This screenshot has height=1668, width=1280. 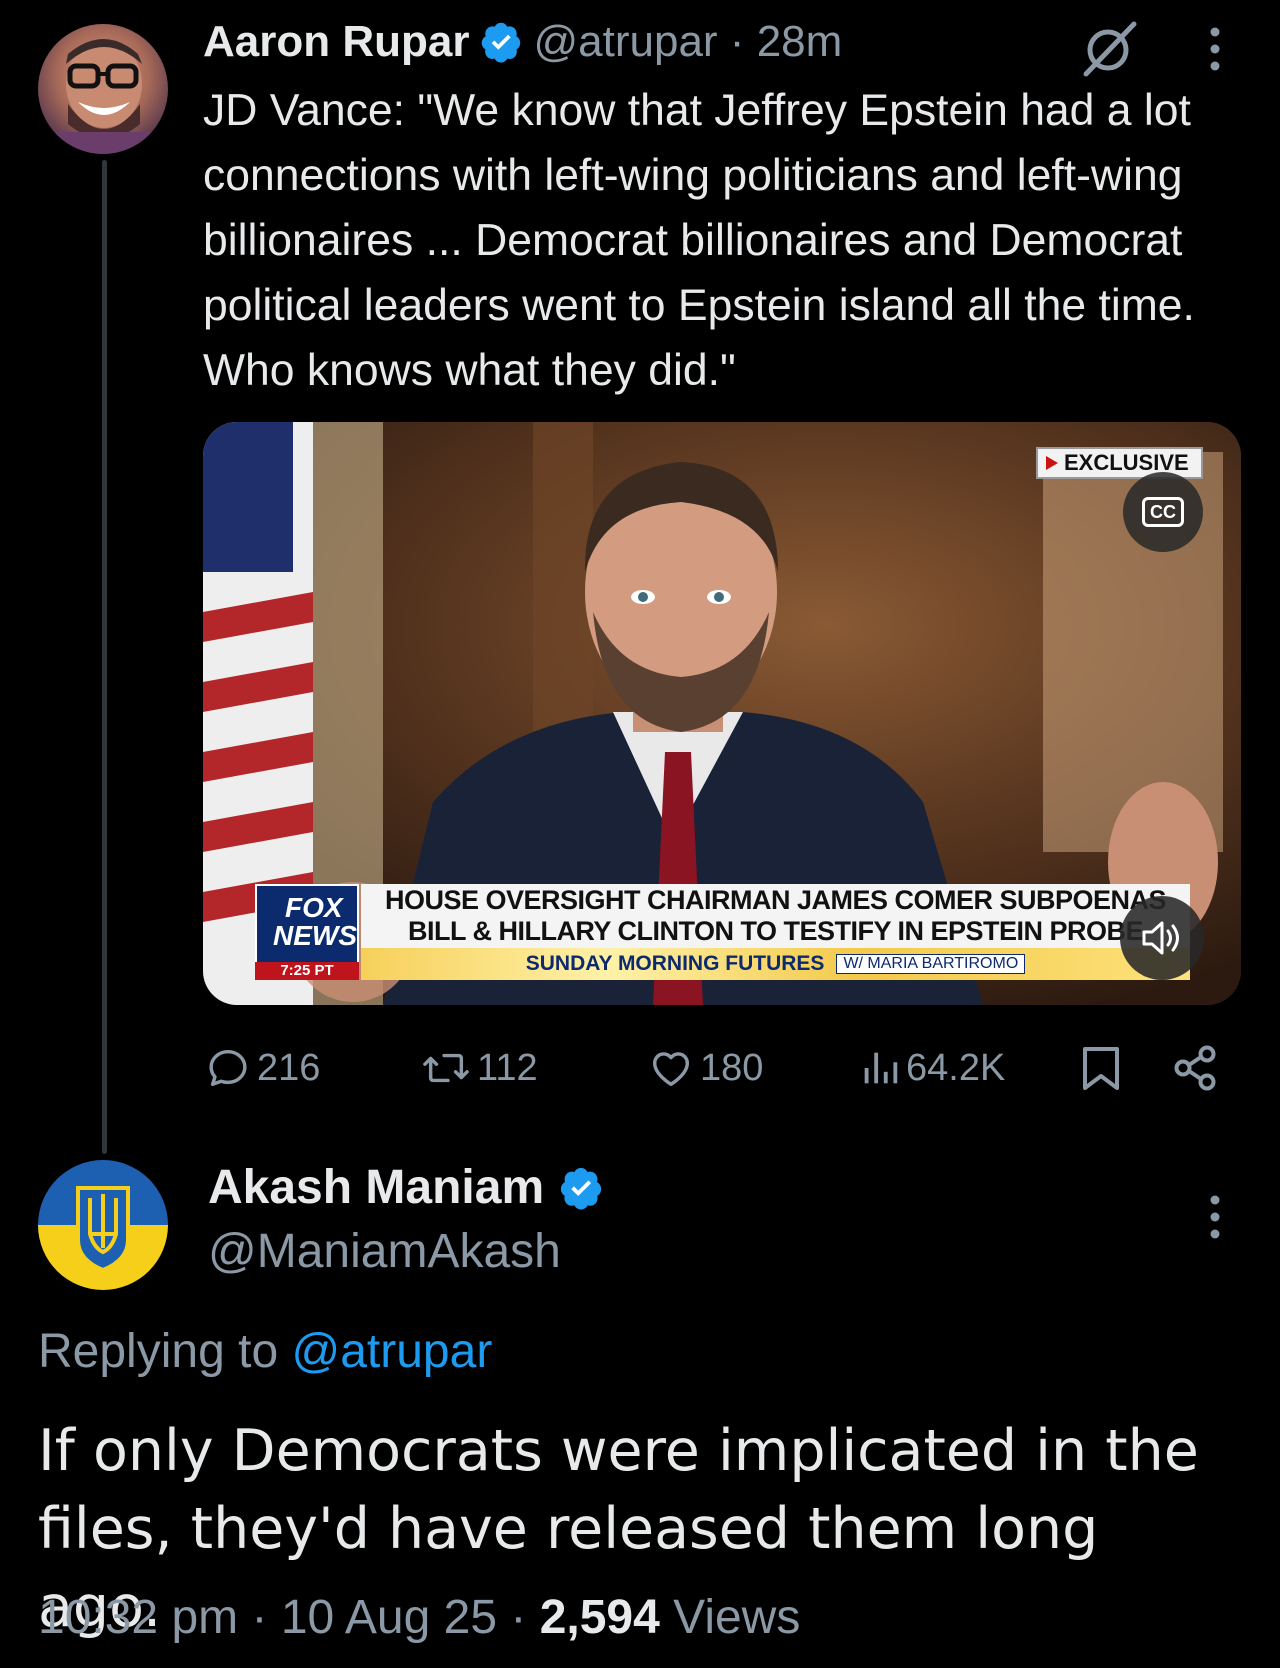 What do you see at coordinates (376, 1187) in the screenshot?
I see `author-name: Akash Maniam` at bounding box center [376, 1187].